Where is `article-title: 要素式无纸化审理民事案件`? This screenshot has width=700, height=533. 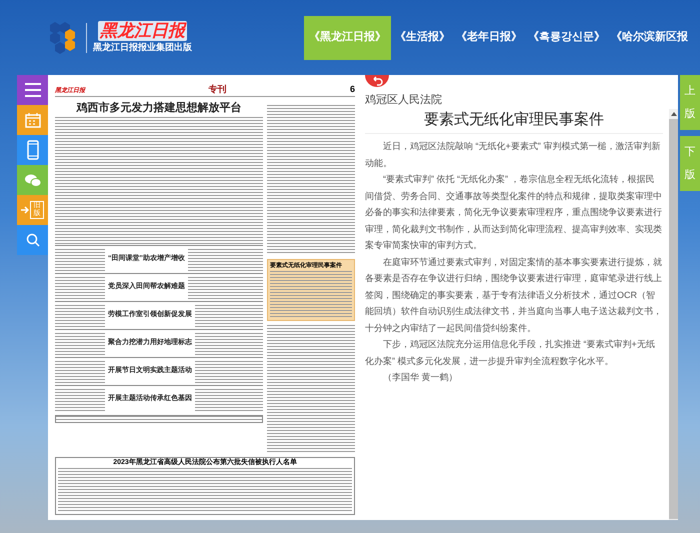
article-title: 要素式无纸化审理民事案件 is located at coordinates (514, 121).